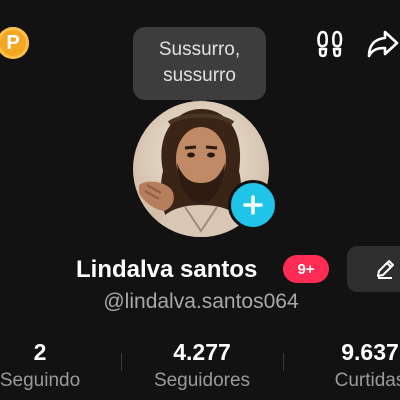 This screenshot has height=400, width=400. I want to click on coin-icon: P, so click(14, 43).